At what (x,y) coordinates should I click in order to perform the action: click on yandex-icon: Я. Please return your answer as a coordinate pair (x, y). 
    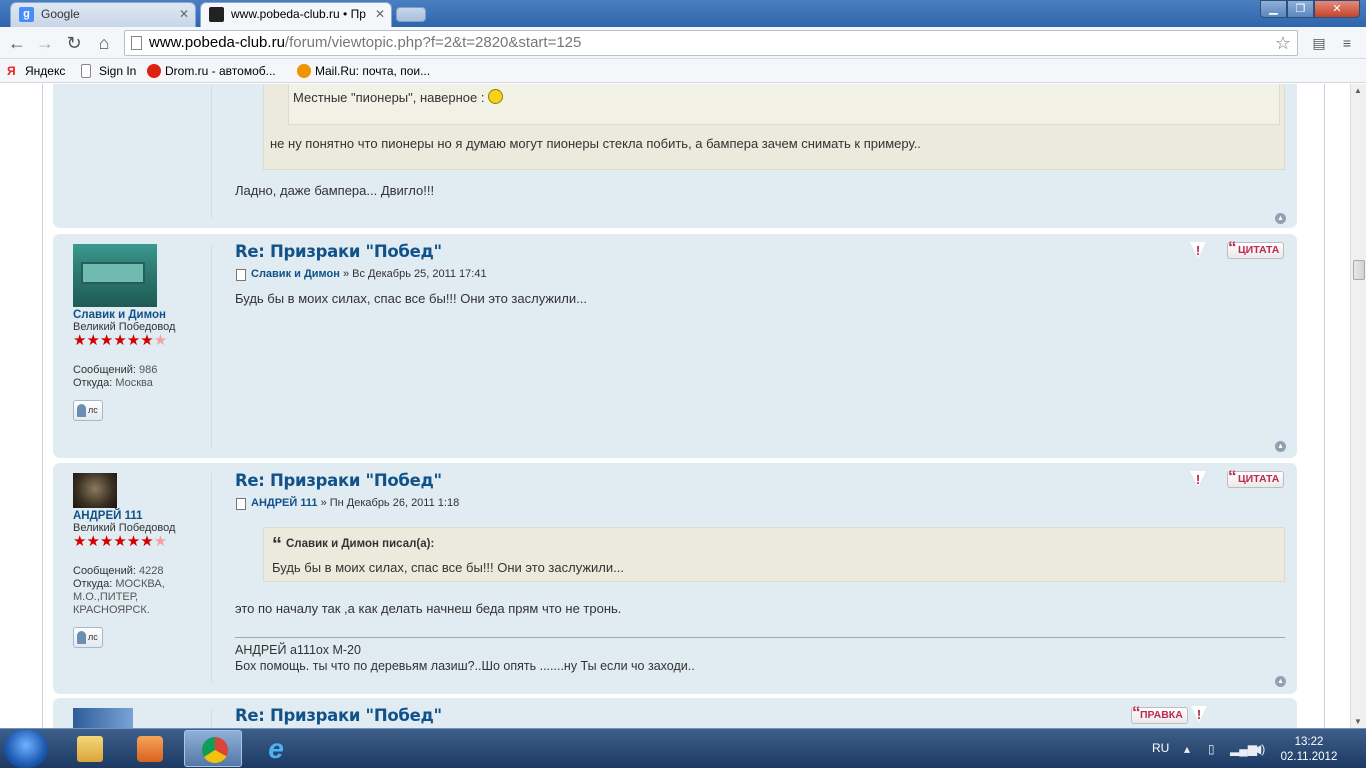
    Looking at the image, I should click on (11, 71).